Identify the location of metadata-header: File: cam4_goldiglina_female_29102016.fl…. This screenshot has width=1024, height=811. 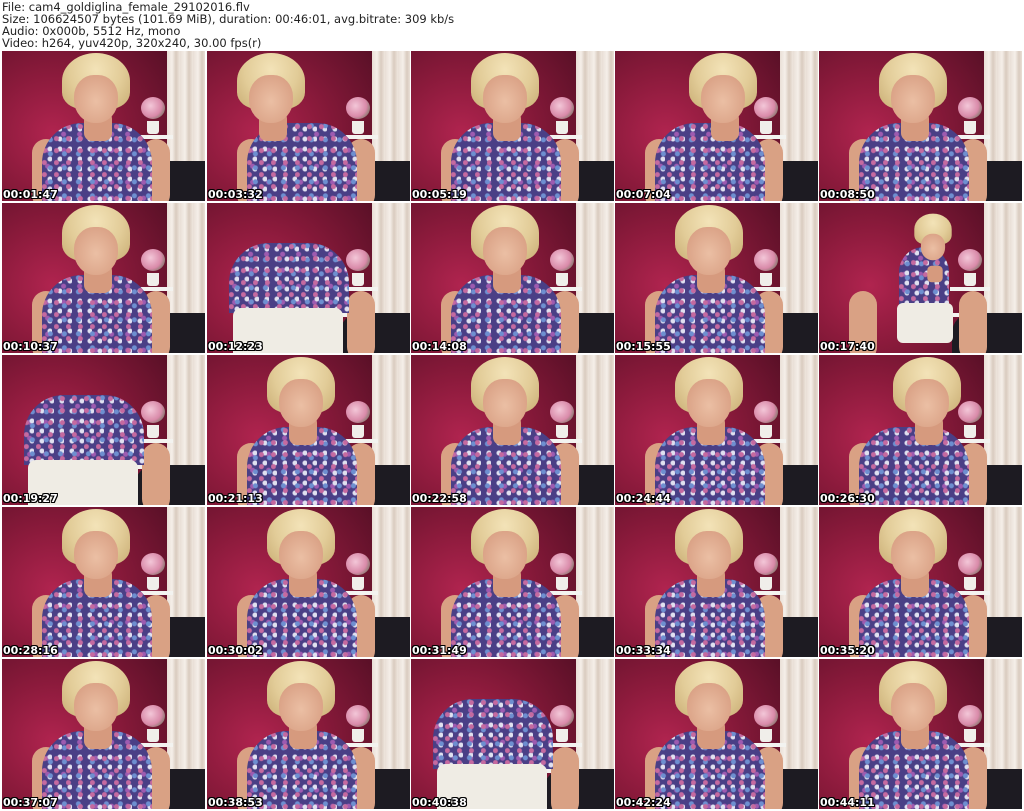
(512, 25).